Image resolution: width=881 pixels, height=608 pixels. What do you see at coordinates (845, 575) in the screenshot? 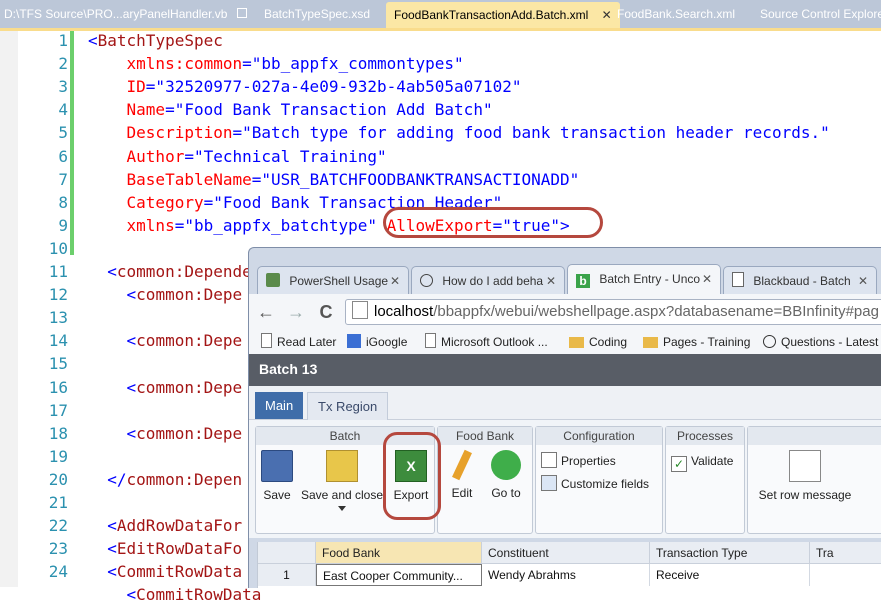
I see `grid-cell-tra` at bounding box center [845, 575].